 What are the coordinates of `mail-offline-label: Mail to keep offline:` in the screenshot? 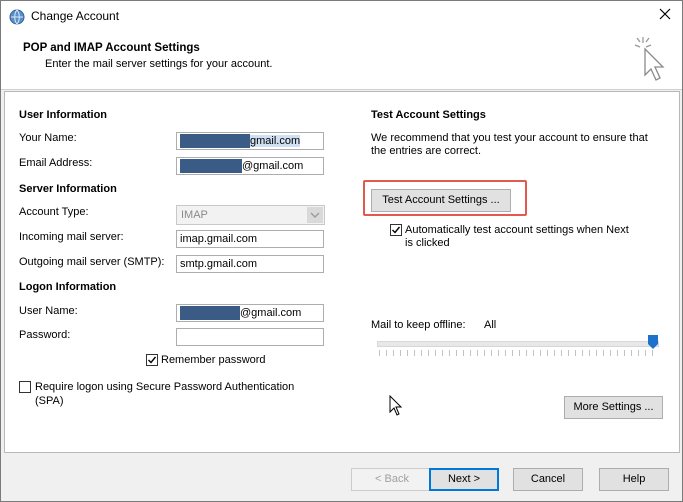 It's located at (418, 325).